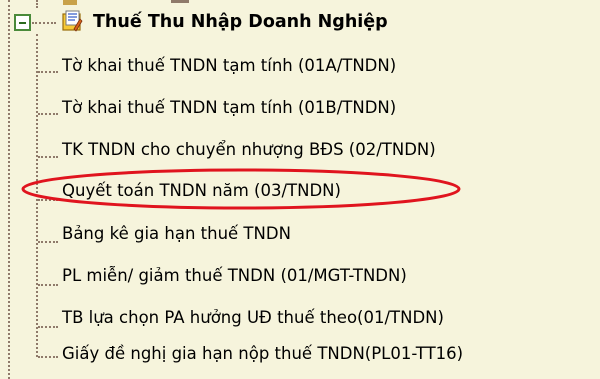 This screenshot has height=379, width=600. What do you see at coordinates (176, 234) in the screenshot?
I see `tree-item-label: Bảng kê gia hạn thuế TNDN` at bounding box center [176, 234].